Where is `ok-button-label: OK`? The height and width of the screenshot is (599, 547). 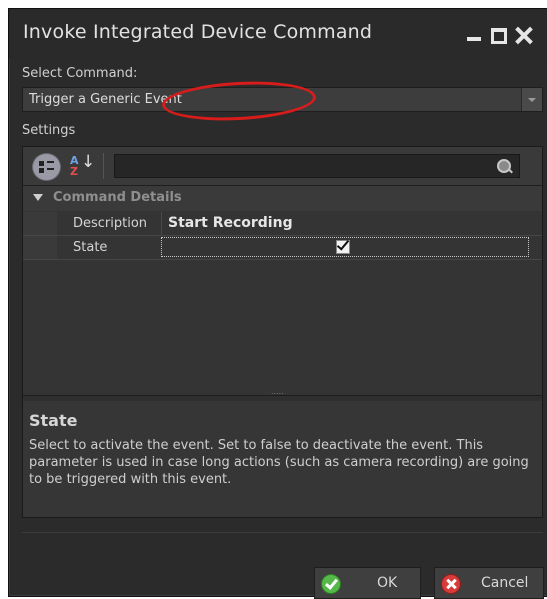
ok-button-label: OK is located at coordinates (387, 583).